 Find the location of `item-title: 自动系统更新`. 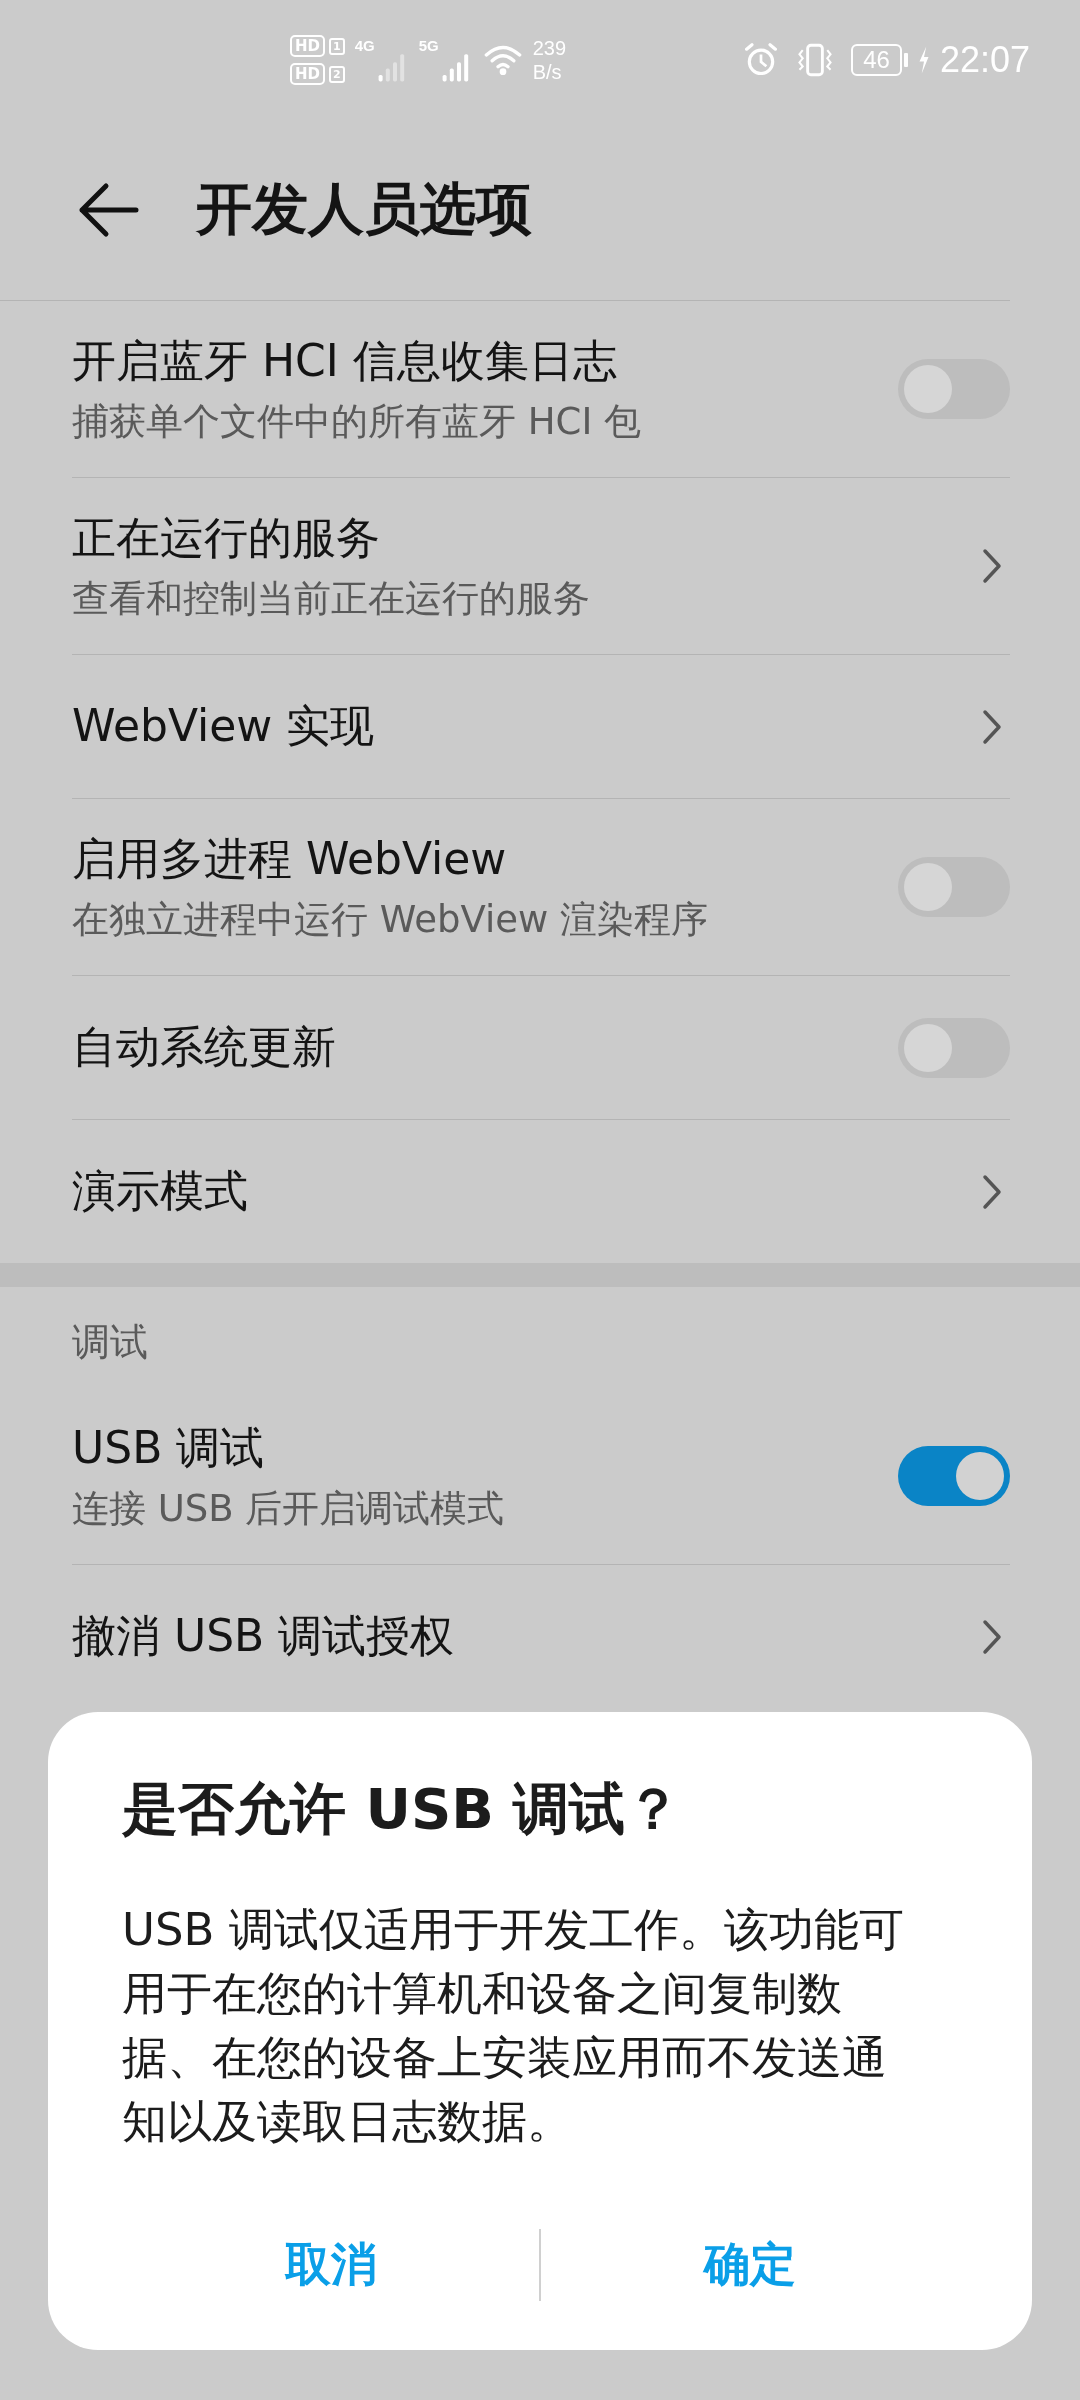

item-title: 自动系统更新 is located at coordinates (204, 1047).